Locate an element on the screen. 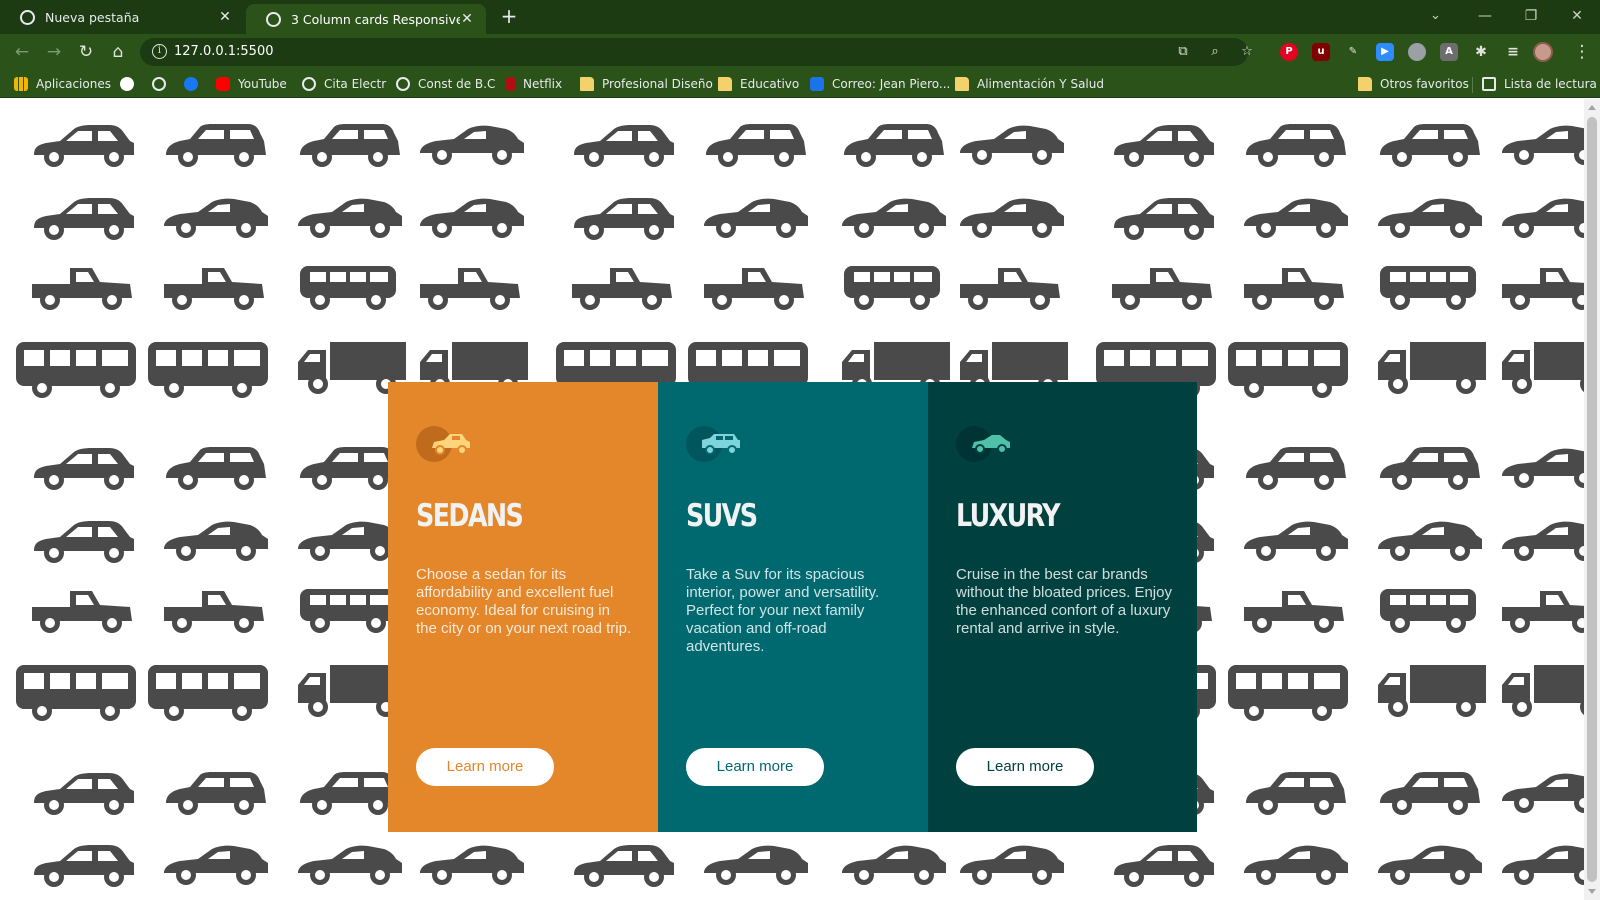  menu-icon: ⋮ is located at coordinates (1582, 52).